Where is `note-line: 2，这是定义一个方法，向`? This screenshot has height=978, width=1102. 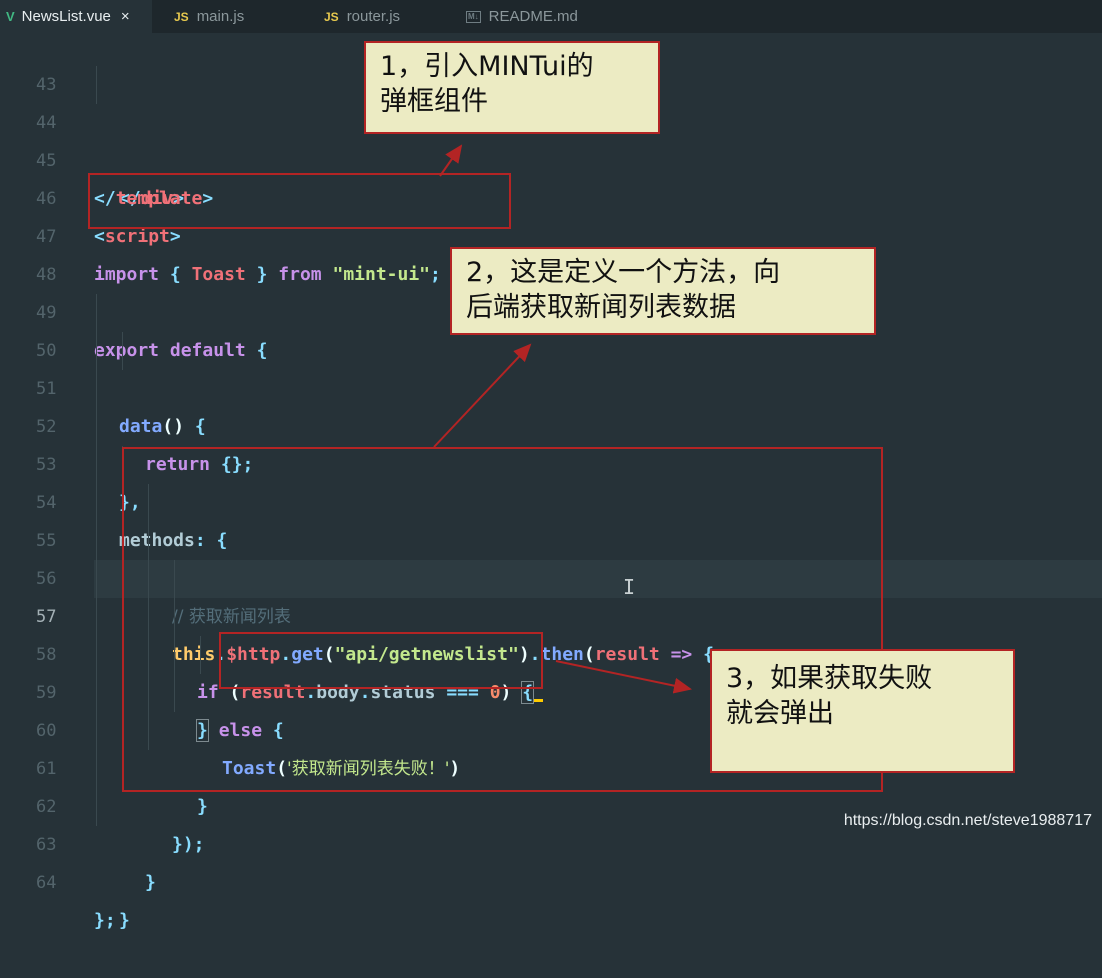
note-line: 2，这是定义一个方法，向 is located at coordinates (623, 272).